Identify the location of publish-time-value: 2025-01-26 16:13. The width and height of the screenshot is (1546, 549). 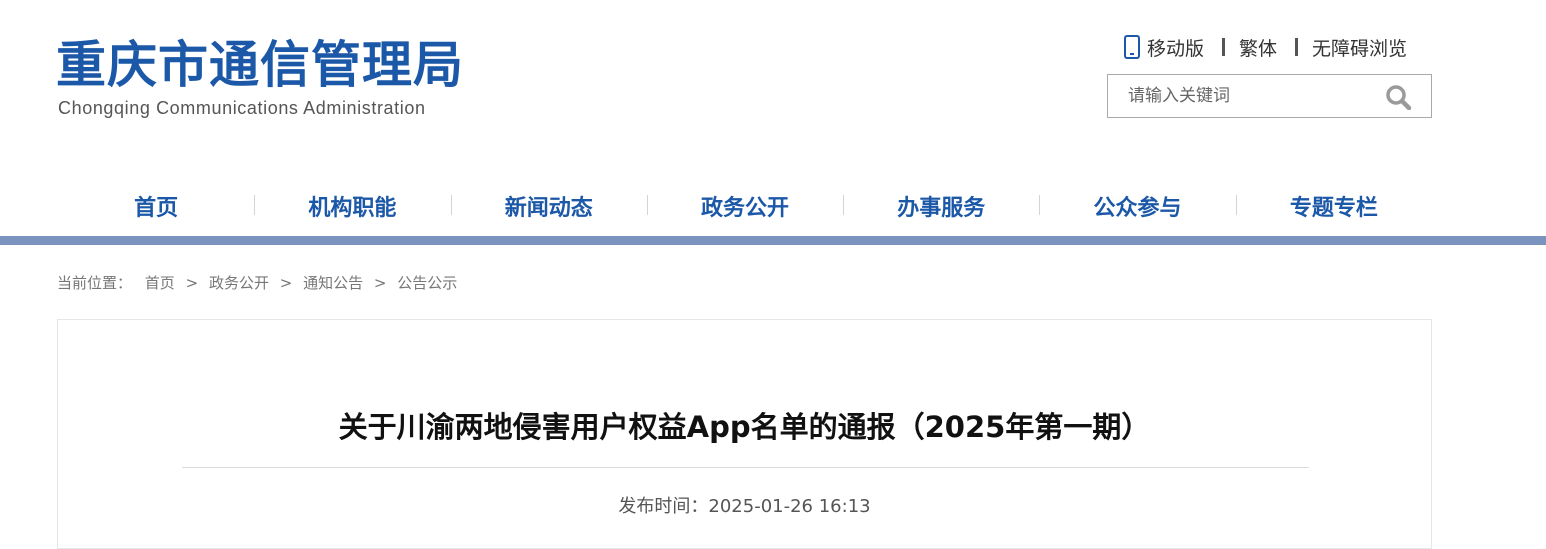
(789, 506).